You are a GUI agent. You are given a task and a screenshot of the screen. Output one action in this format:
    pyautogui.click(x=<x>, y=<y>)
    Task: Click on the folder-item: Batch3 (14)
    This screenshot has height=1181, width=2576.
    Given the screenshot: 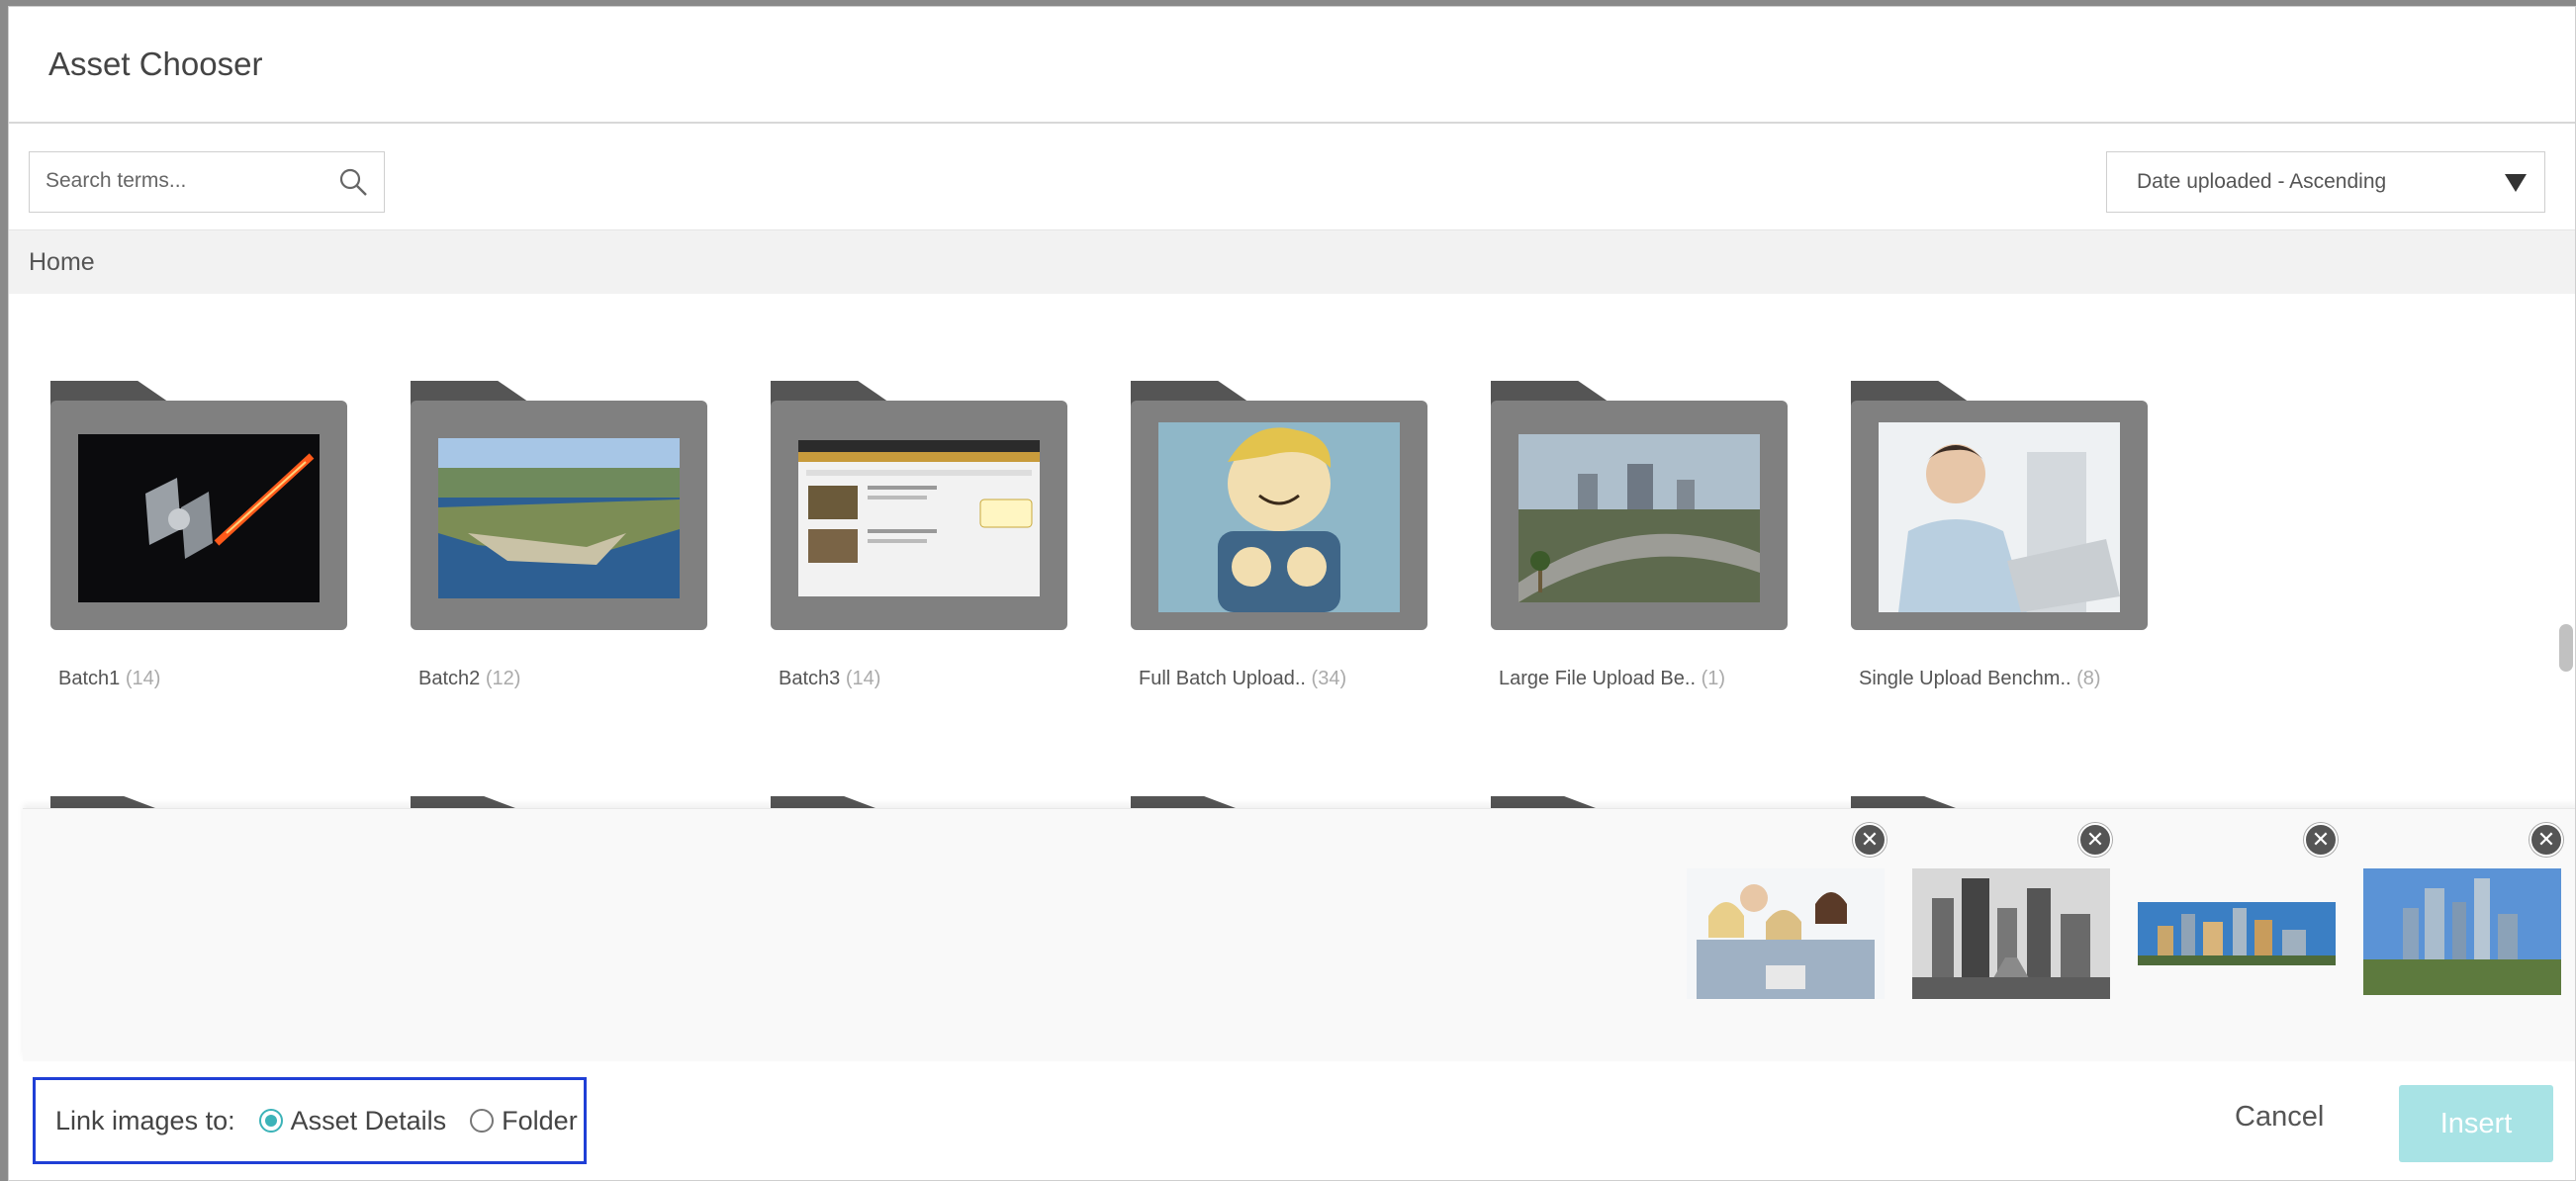 What is the action you would take?
    pyautogui.click(x=919, y=535)
    